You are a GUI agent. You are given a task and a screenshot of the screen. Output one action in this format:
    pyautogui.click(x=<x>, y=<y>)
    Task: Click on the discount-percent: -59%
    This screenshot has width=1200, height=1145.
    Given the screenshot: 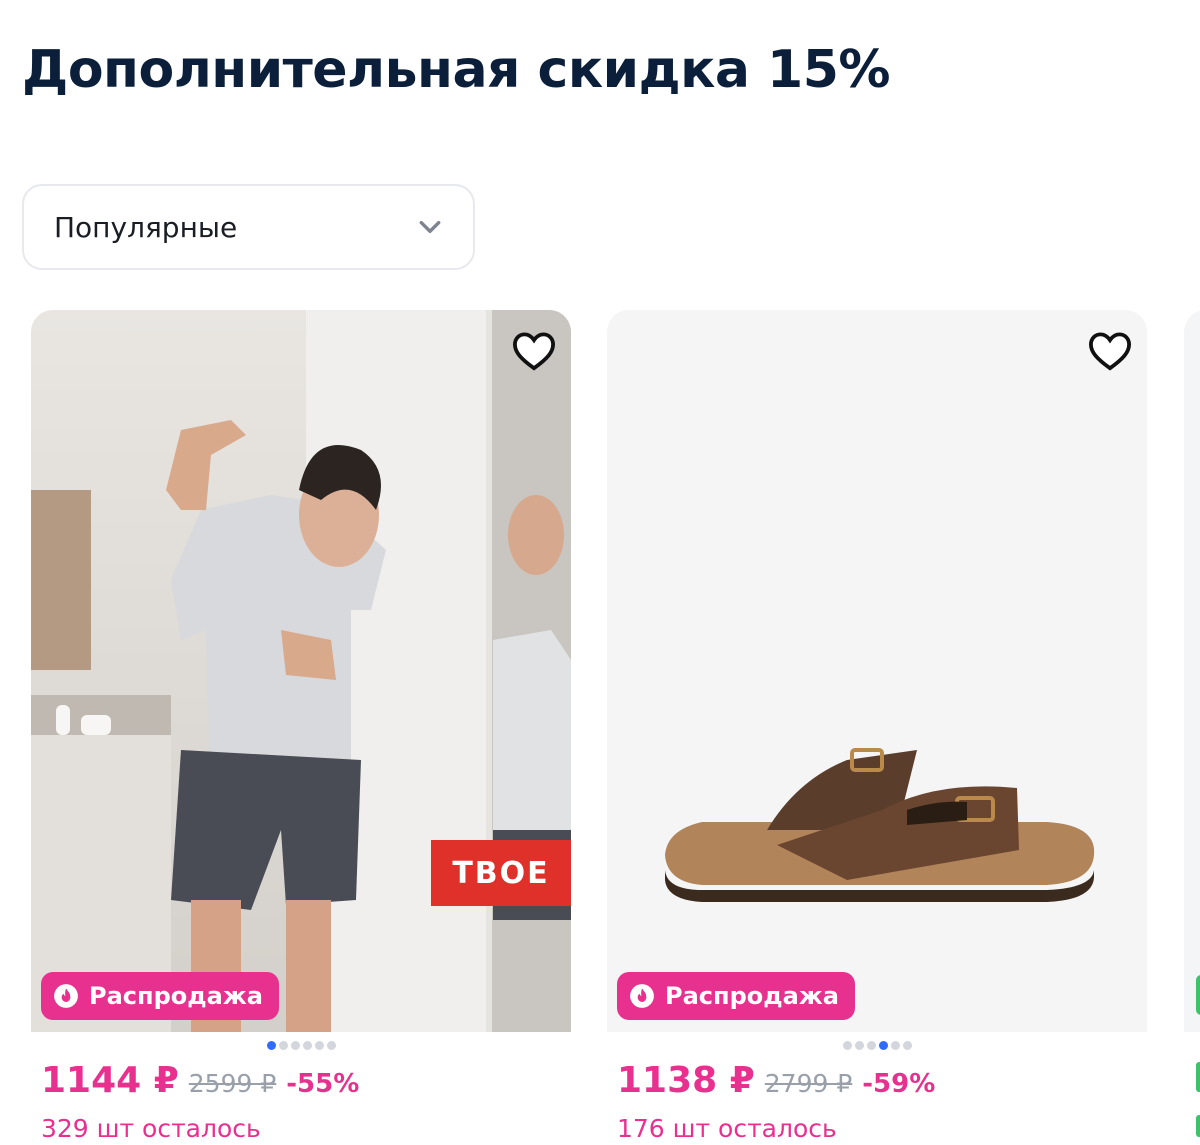 What is the action you would take?
    pyautogui.click(x=899, y=1084)
    